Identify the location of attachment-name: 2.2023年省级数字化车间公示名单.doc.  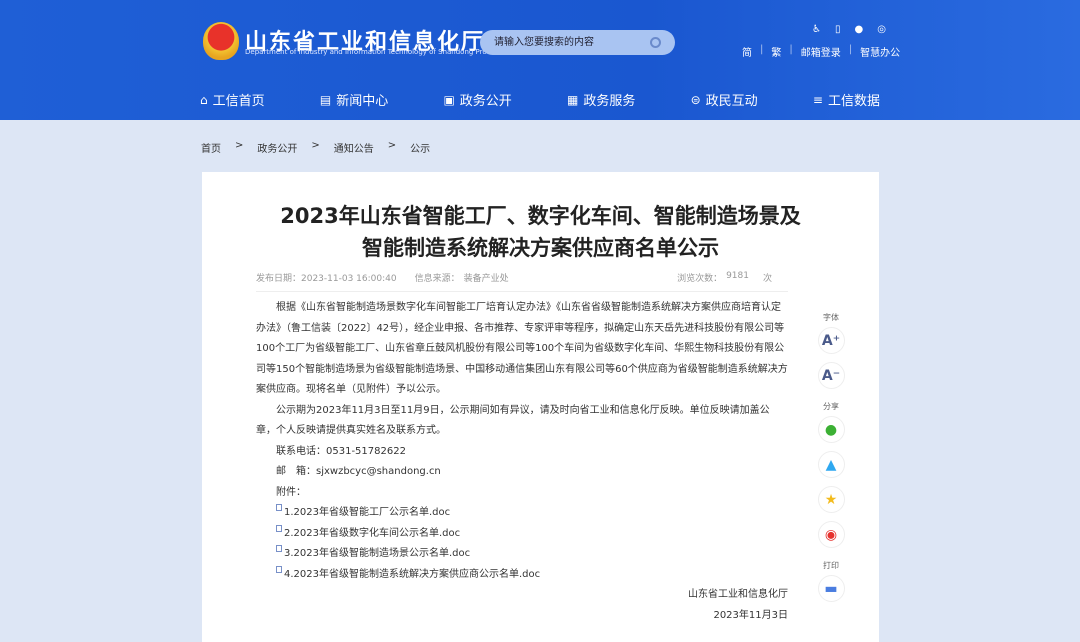
(372, 534).